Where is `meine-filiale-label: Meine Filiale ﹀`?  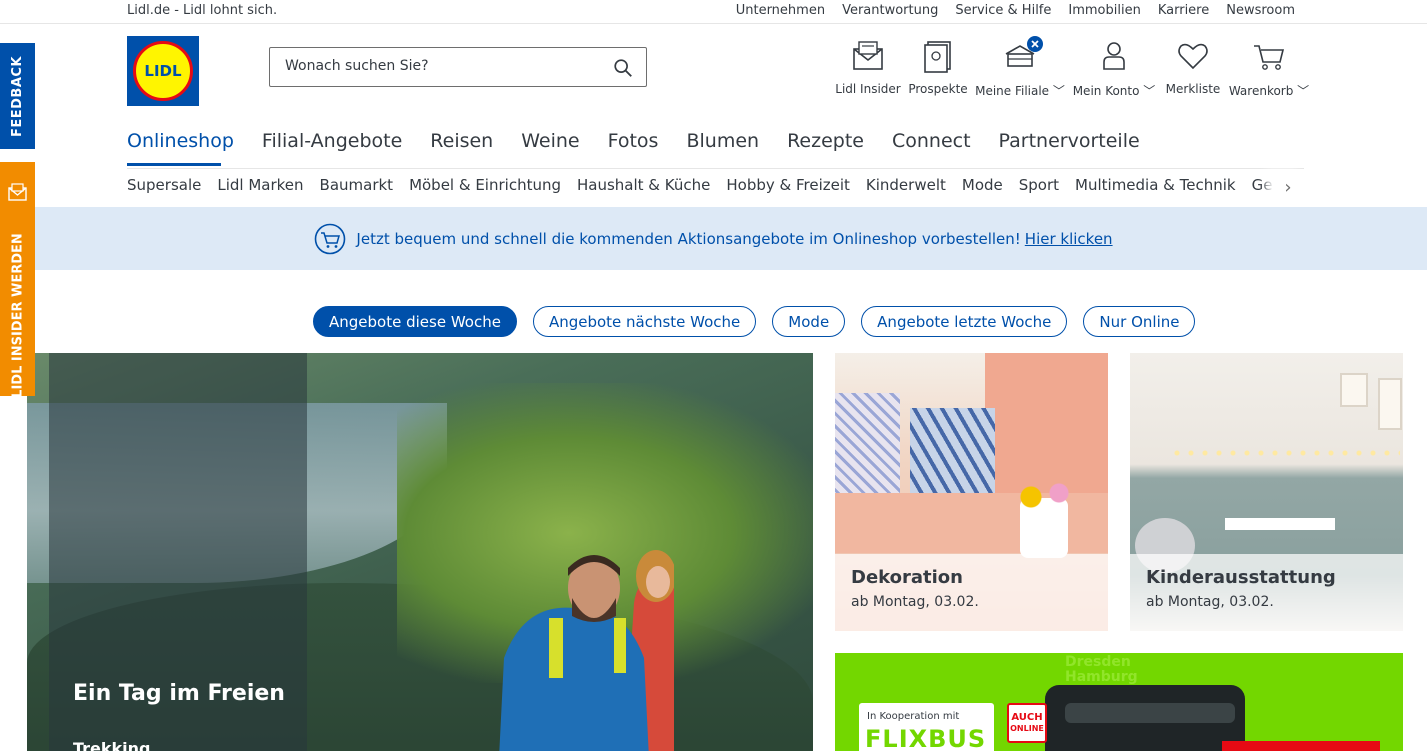 meine-filiale-label: Meine Filiale ﹀ is located at coordinates (1020, 91).